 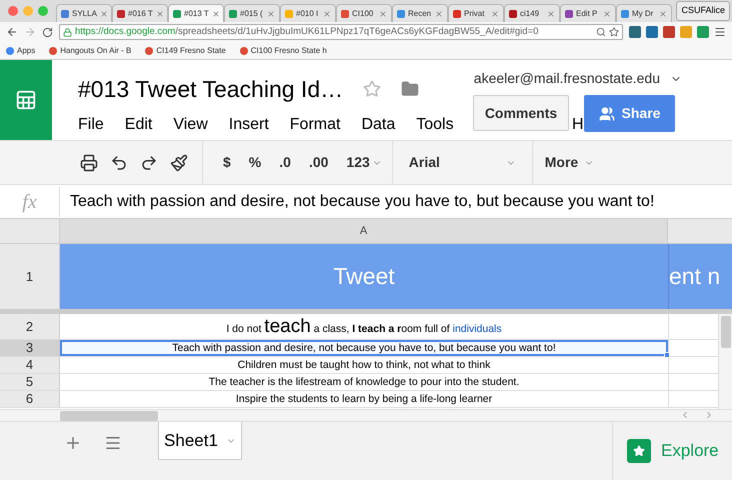 I want to click on tab-title: #015 (, so click(x=252, y=14).